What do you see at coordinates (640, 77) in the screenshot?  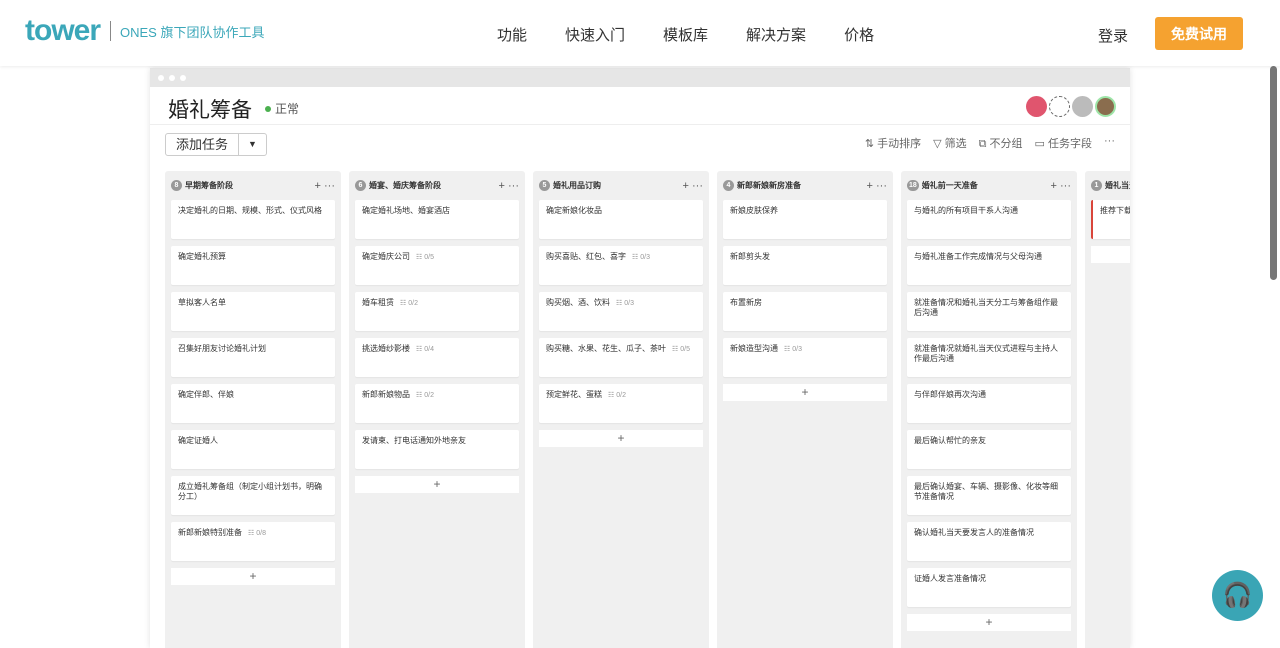 I see `window-titlebar` at bounding box center [640, 77].